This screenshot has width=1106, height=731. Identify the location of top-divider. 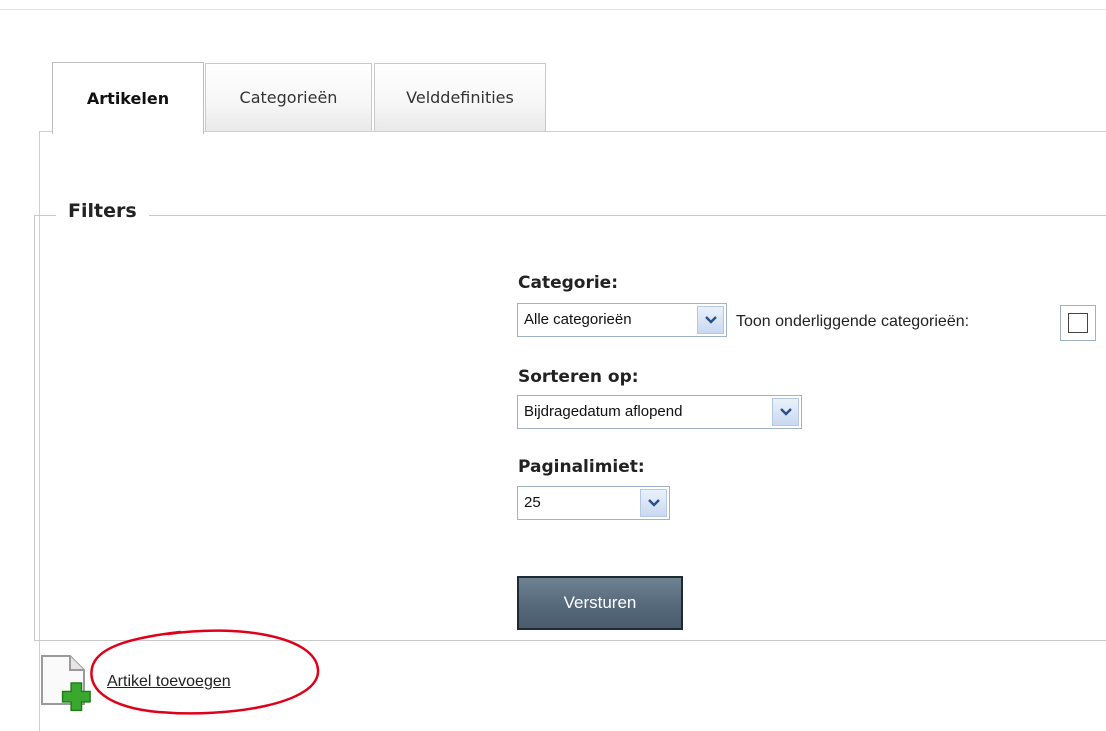
(553, 9).